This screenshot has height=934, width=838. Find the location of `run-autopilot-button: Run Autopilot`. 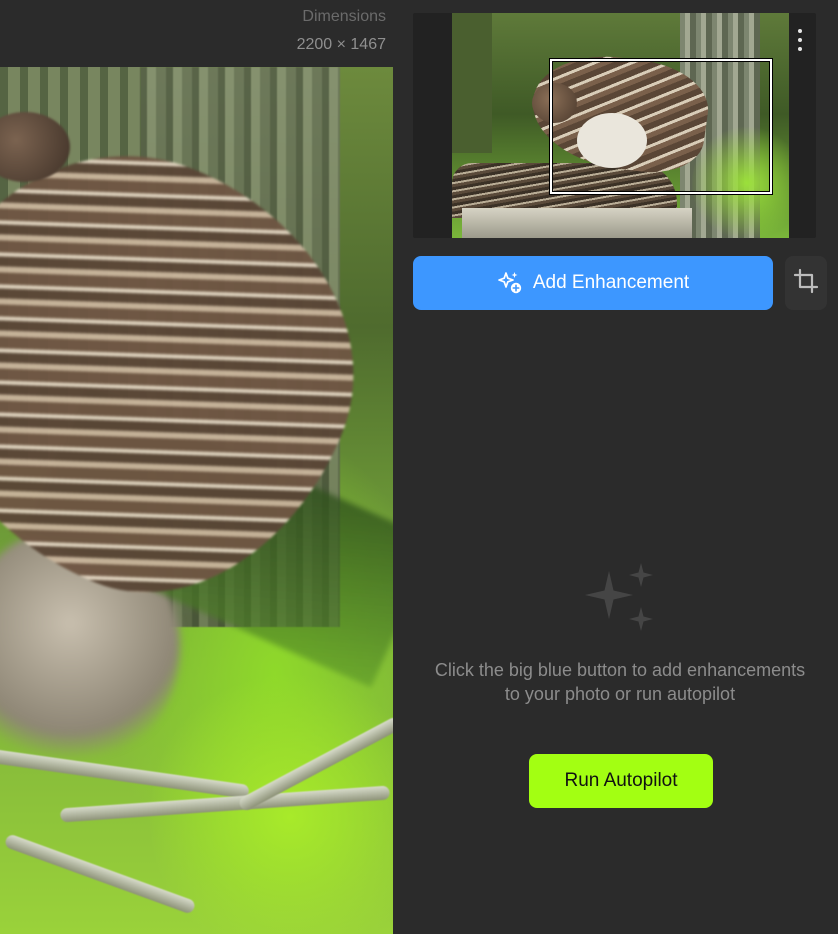

run-autopilot-button: Run Autopilot is located at coordinates (621, 781).